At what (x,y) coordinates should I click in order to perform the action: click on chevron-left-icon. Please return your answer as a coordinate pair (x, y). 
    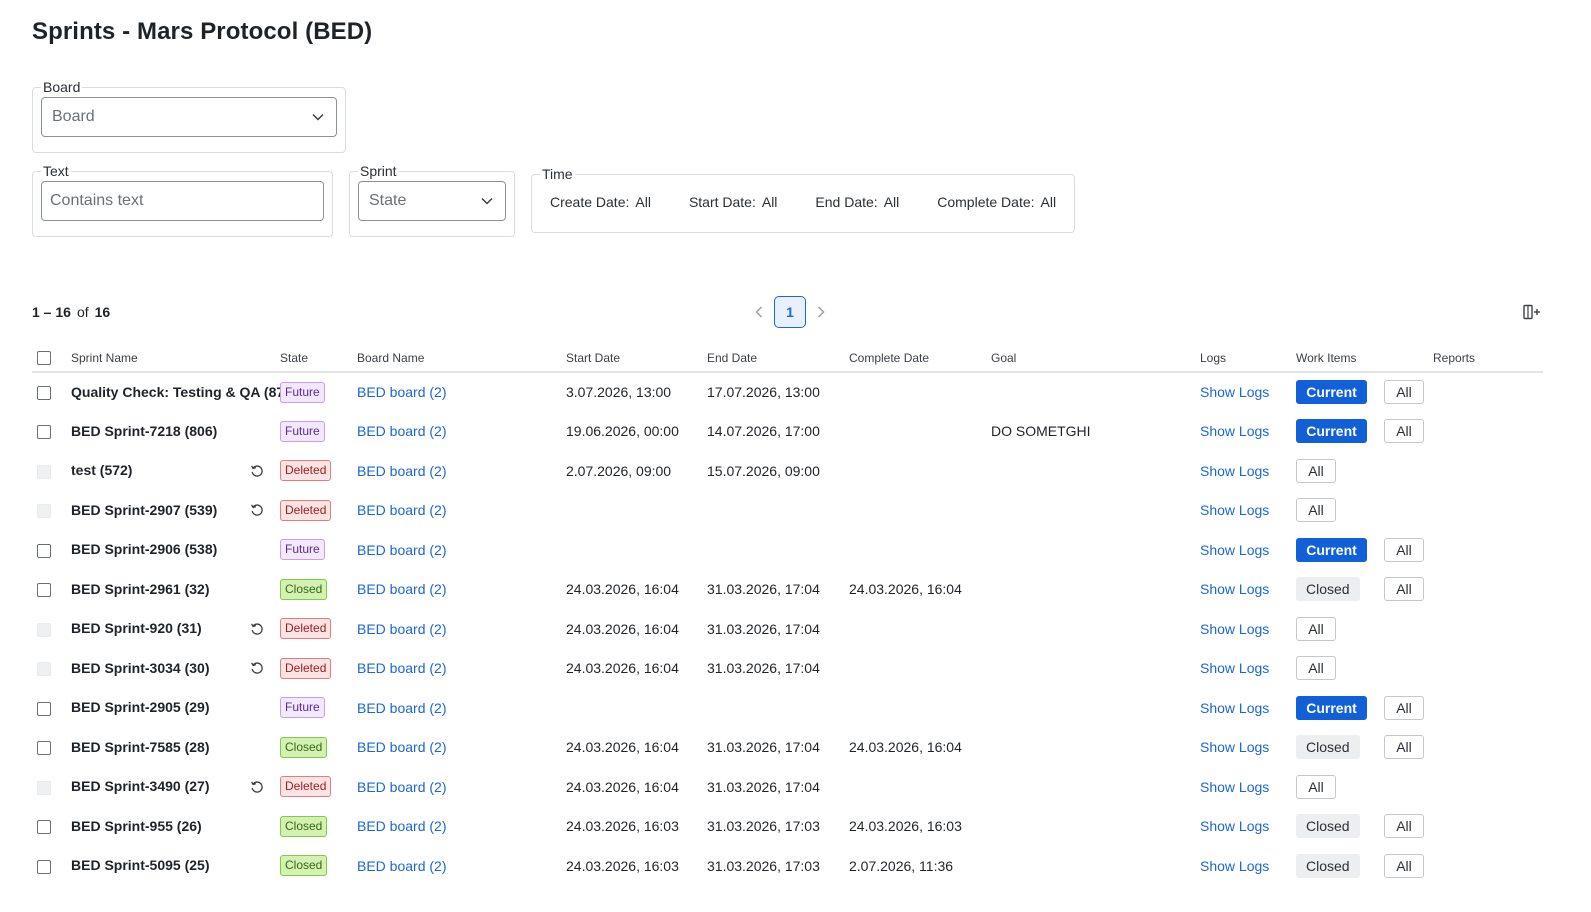
    Looking at the image, I should click on (759, 312).